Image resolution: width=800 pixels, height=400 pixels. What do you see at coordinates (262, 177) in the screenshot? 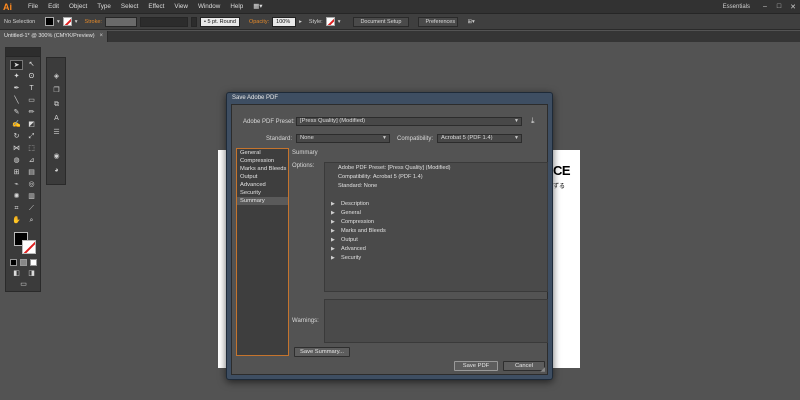
I see `category-output: Output` at bounding box center [262, 177].